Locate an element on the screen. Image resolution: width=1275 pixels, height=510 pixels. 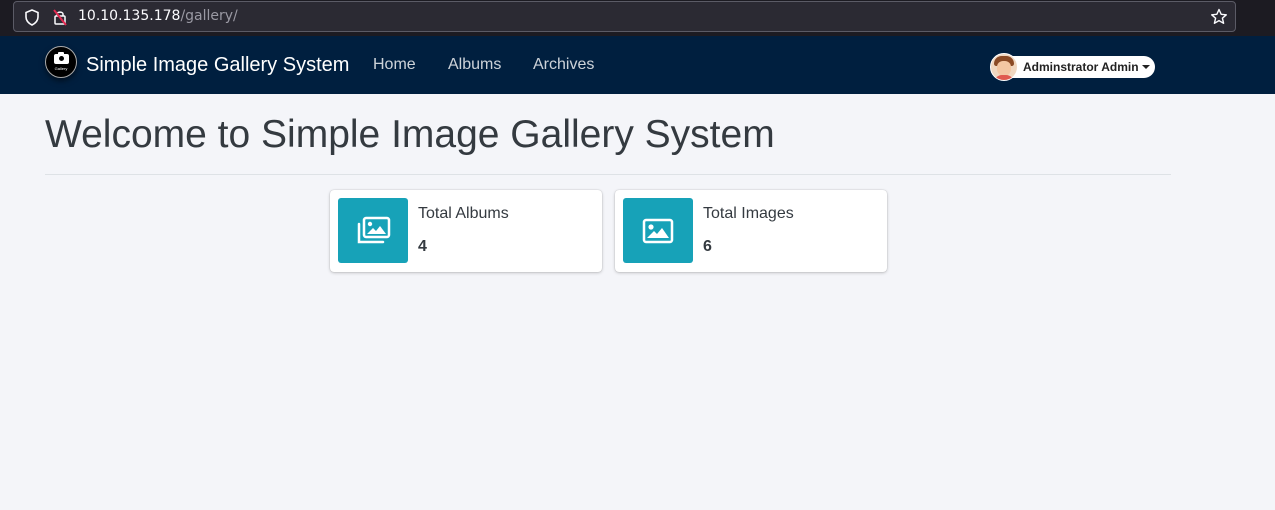
caret-down-icon is located at coordinates (1146, 67).